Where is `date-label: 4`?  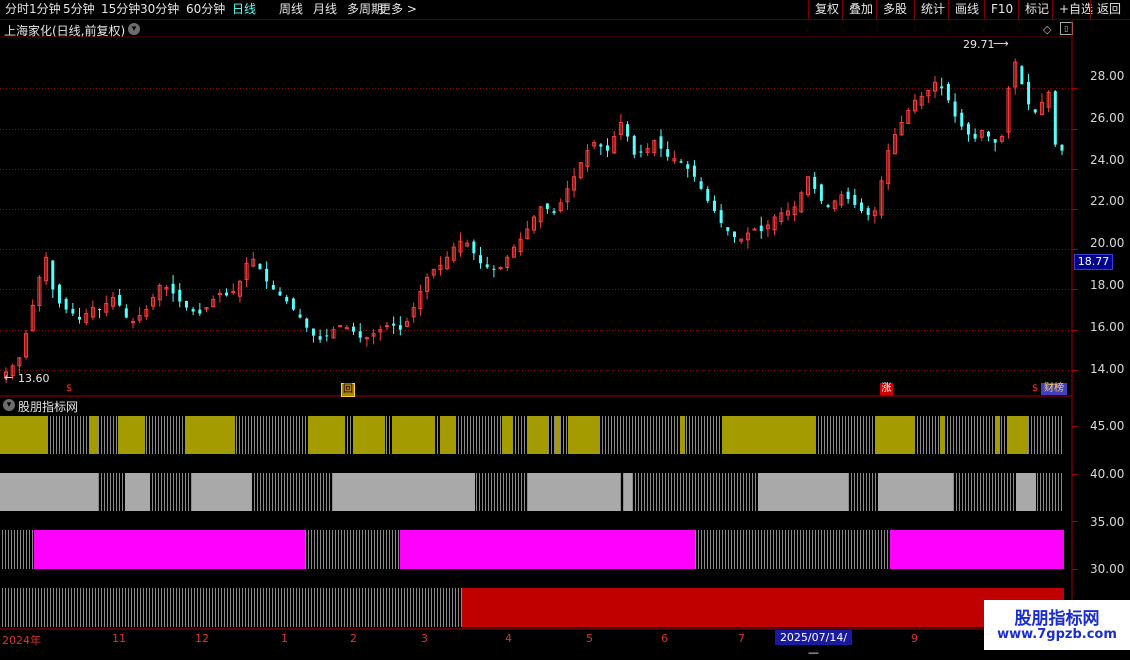 date-label: 4 is located at coordinates (508, 638).